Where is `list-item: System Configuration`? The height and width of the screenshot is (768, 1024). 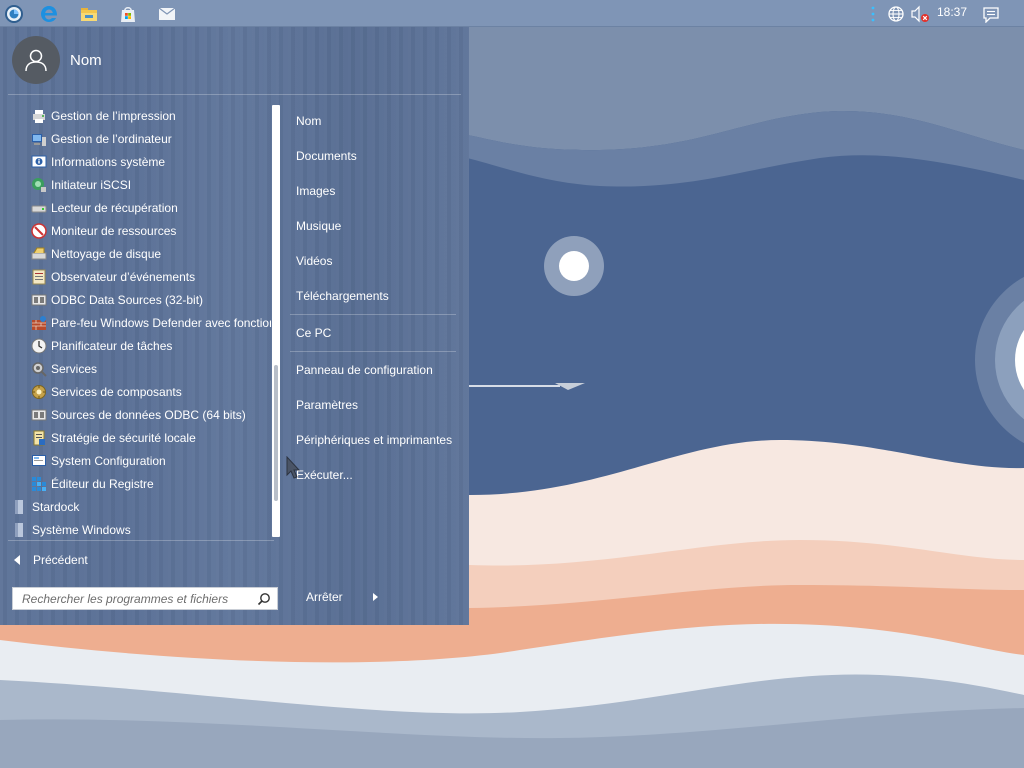
list-item: System Configuration is located at coordinates (139, 461).